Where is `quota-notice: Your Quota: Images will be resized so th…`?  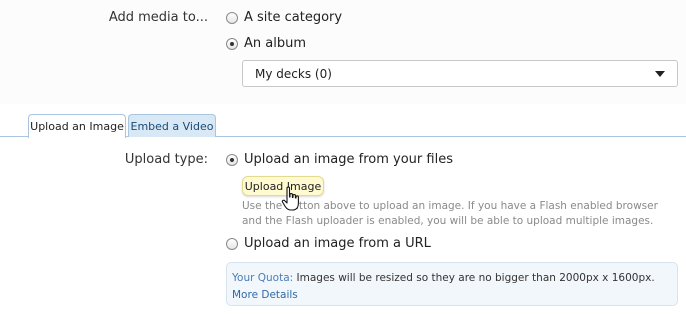
quota-notice: Your Quota: Images will be resized so th… is located at coordinates (452, 284).